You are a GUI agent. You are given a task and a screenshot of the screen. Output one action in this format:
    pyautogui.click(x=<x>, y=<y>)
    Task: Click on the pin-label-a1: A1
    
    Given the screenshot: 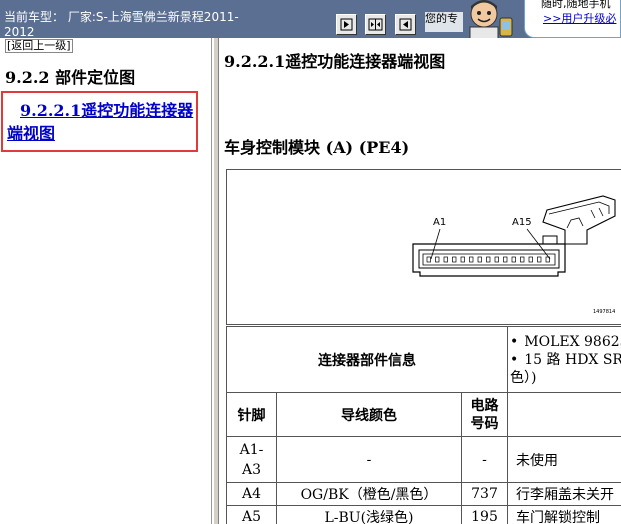 What is the action you would take?
    pyautogui.click(x=439, y=222)
    